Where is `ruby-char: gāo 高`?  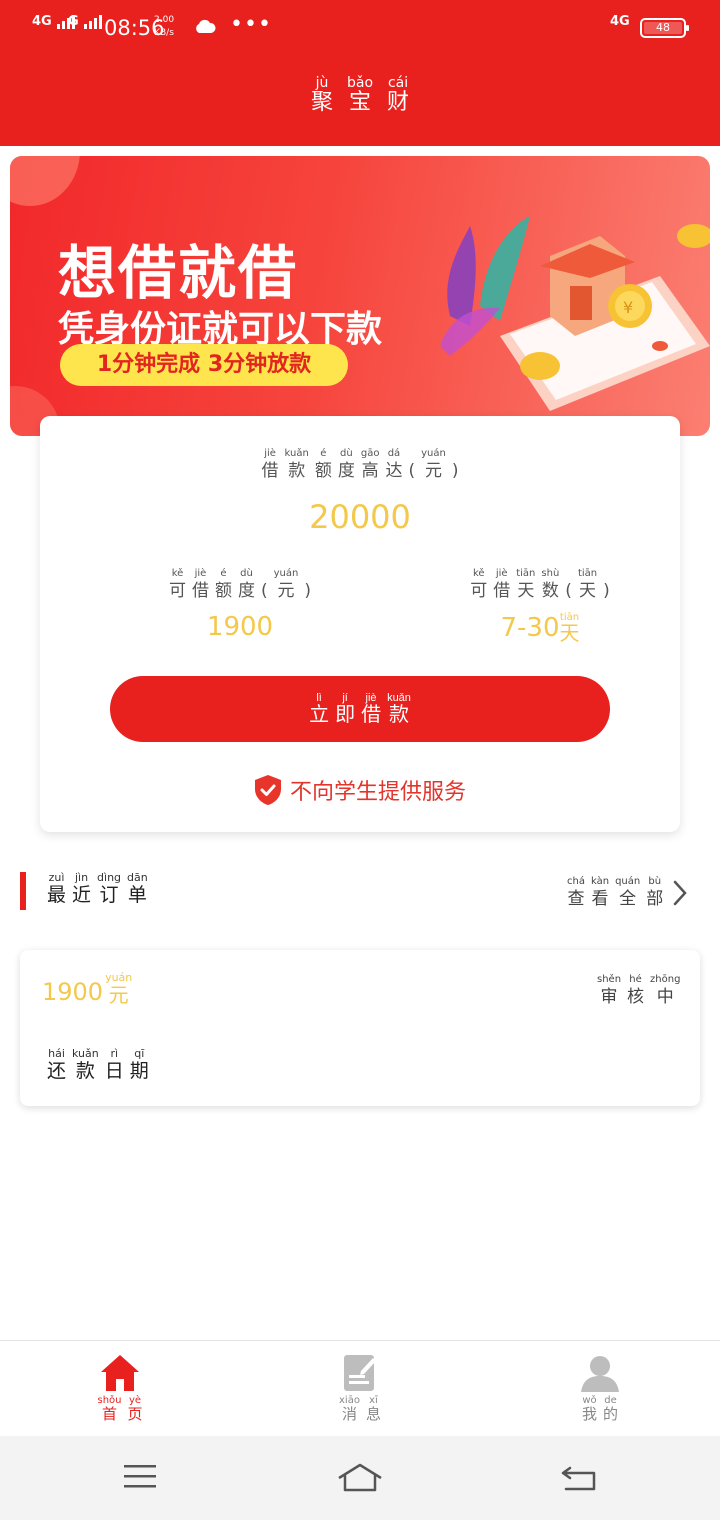
ruby-char: gāo 高 is located at coordinates (370, 465).